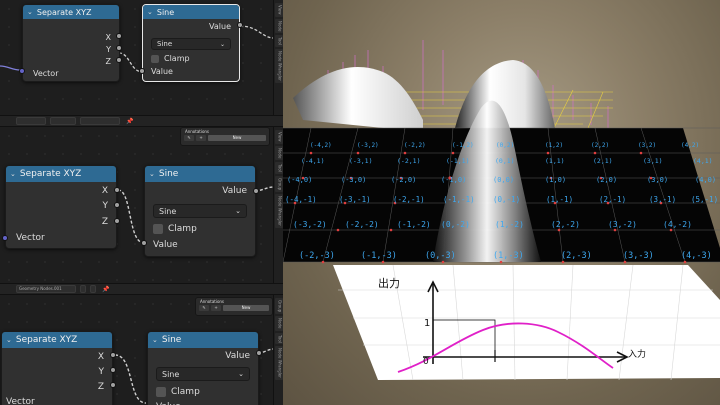 This screenshot has width=720, height=405. What do you see at coordinates (703, 161) in the screenshot?
I see `label-row-p1: (4,1)` at bounding box center [703, 161].